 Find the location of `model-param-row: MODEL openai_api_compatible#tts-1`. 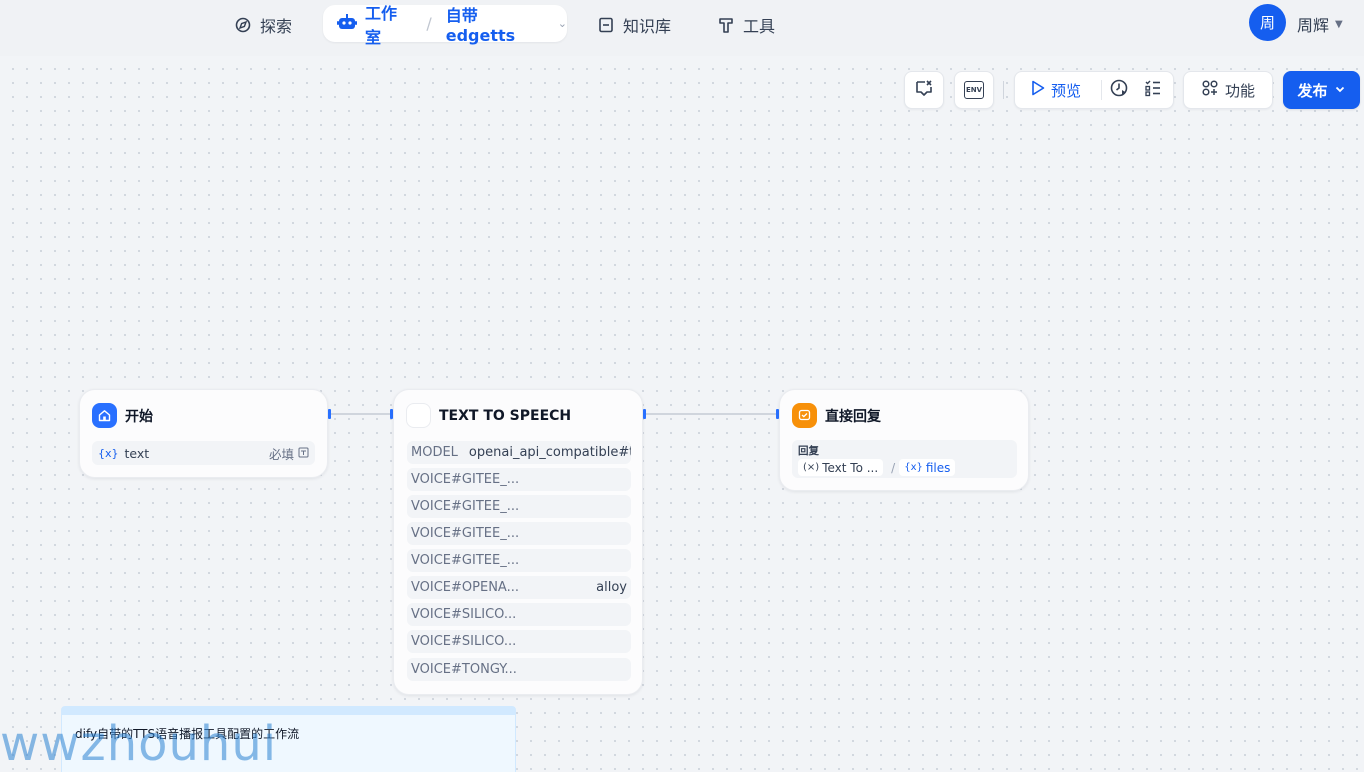

model-param-row: MODEL openai_api_compatible#tts-1 is located at coordinates (519, 452).